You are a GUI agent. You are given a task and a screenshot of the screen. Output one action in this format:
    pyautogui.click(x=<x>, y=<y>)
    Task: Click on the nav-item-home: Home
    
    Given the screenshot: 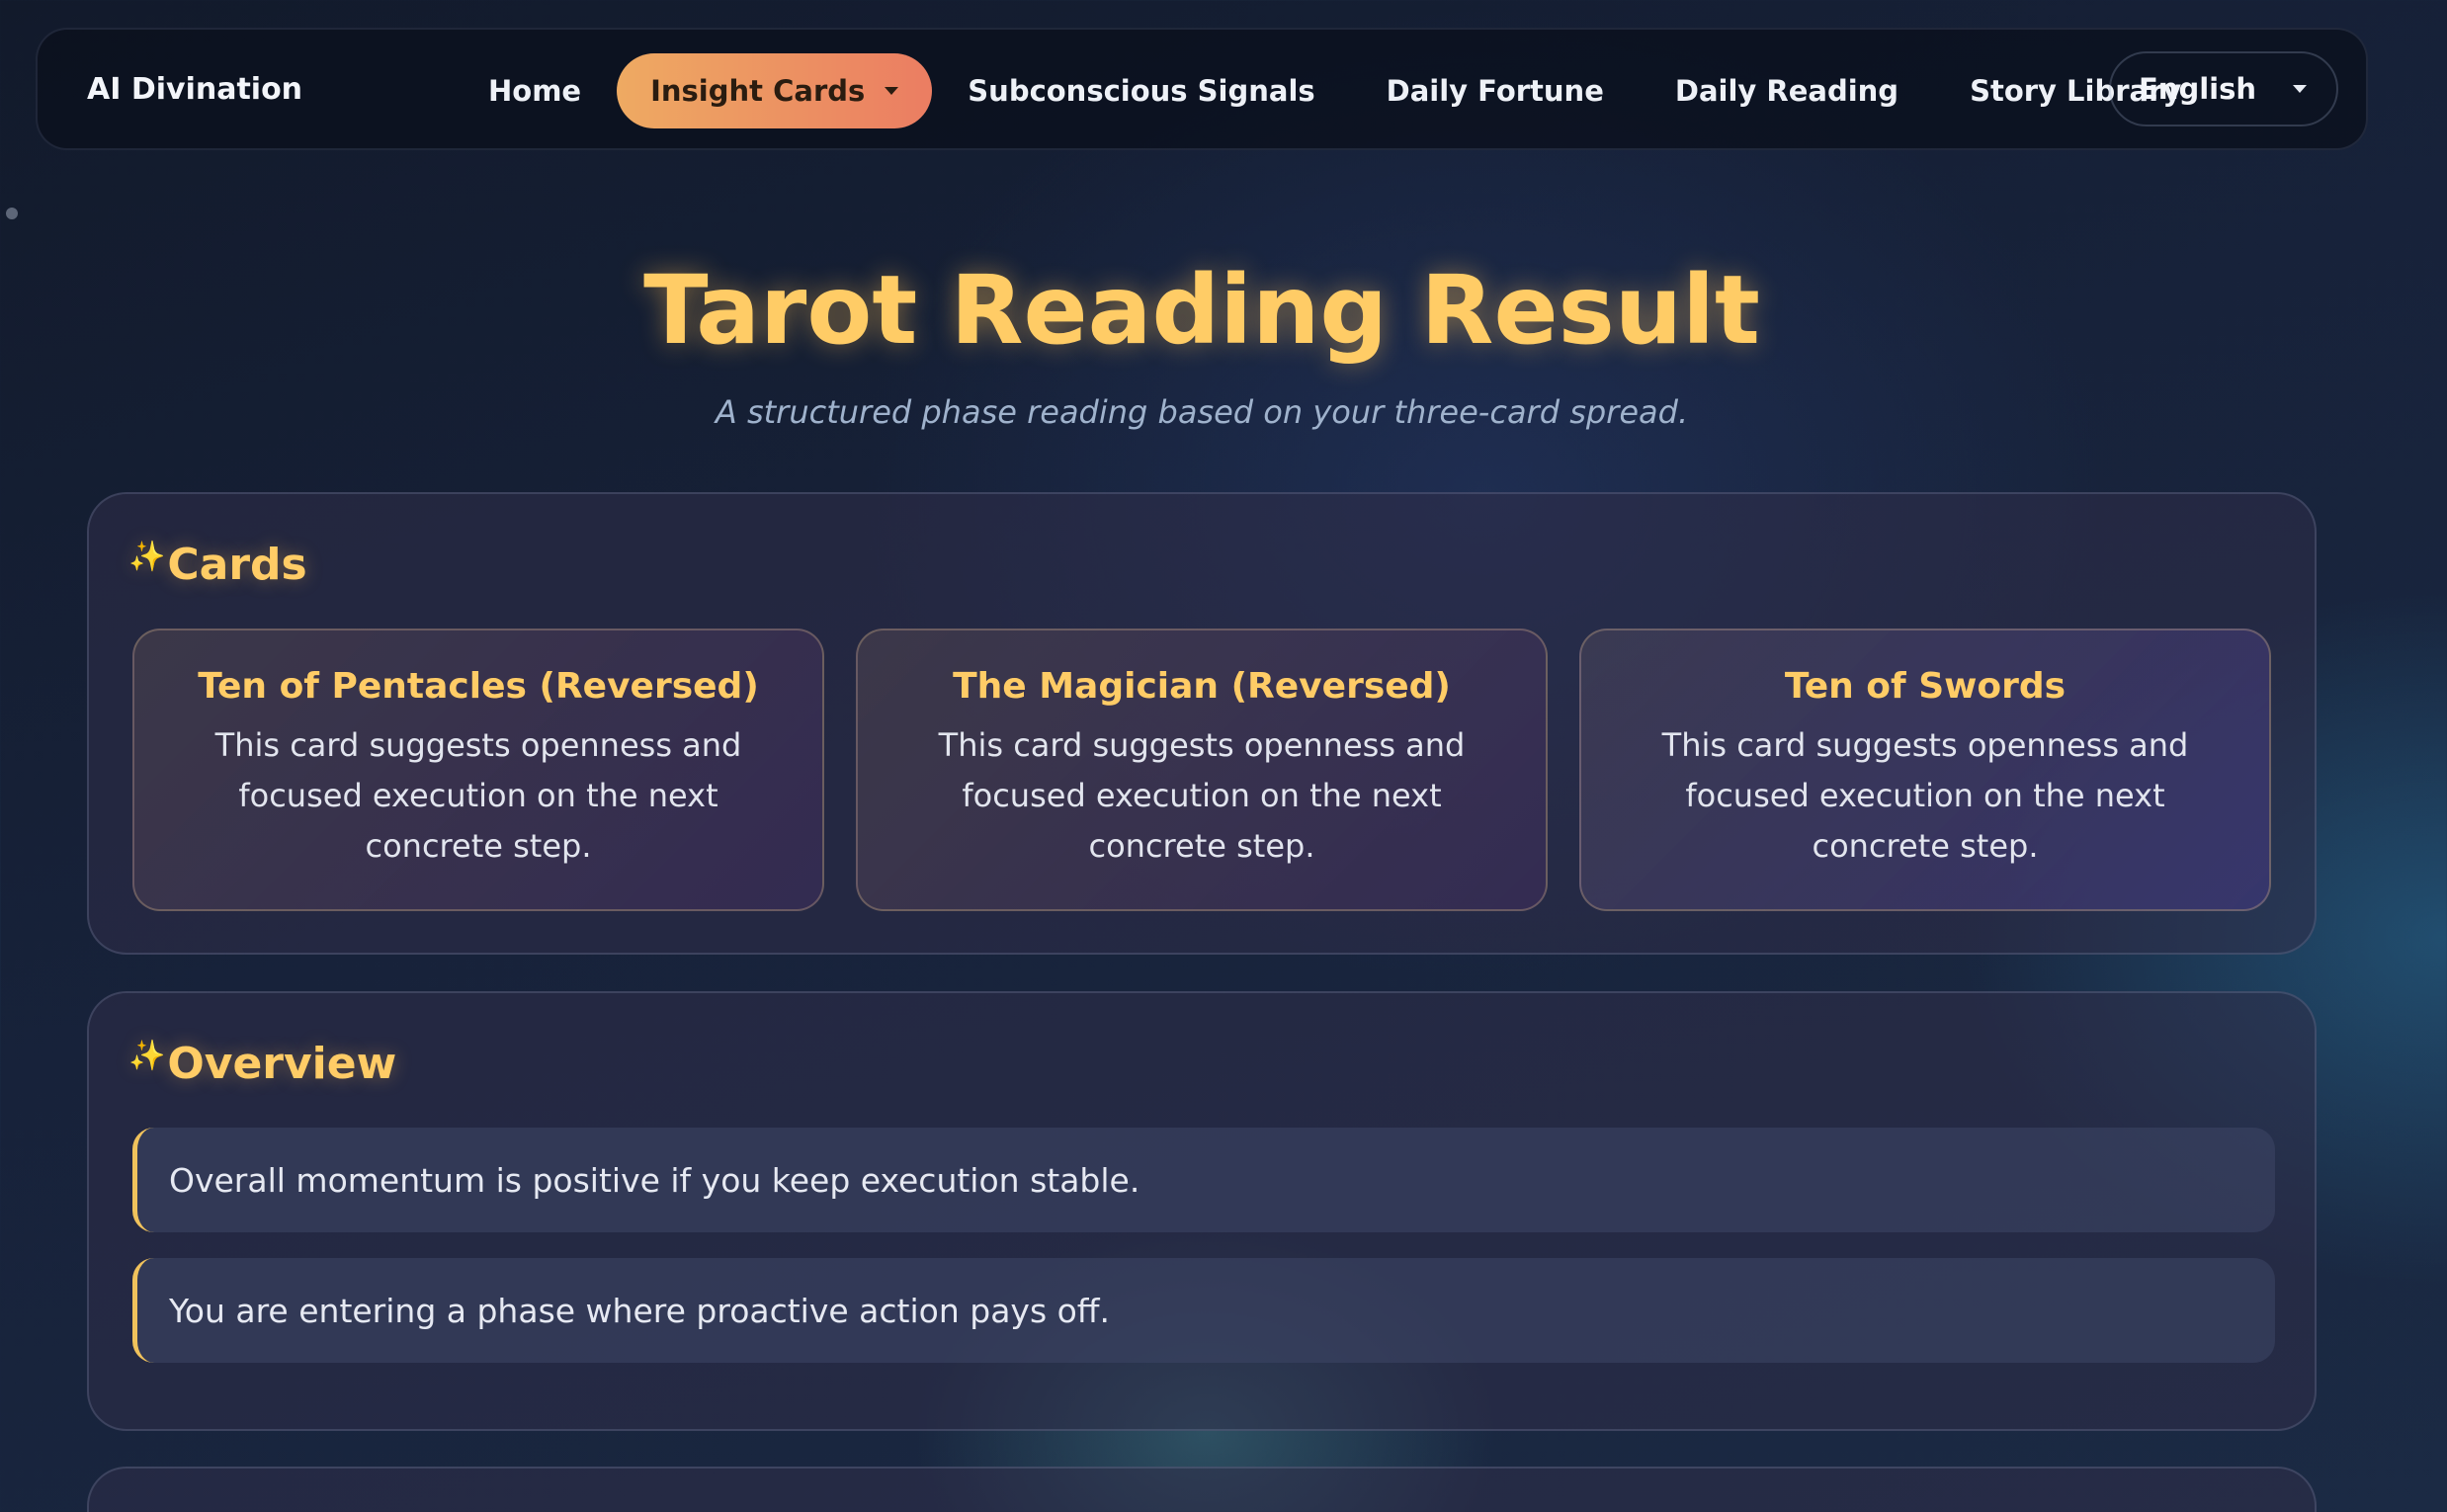 What is the action you would take?
    pyautogui.click(x=535, y=91)
    